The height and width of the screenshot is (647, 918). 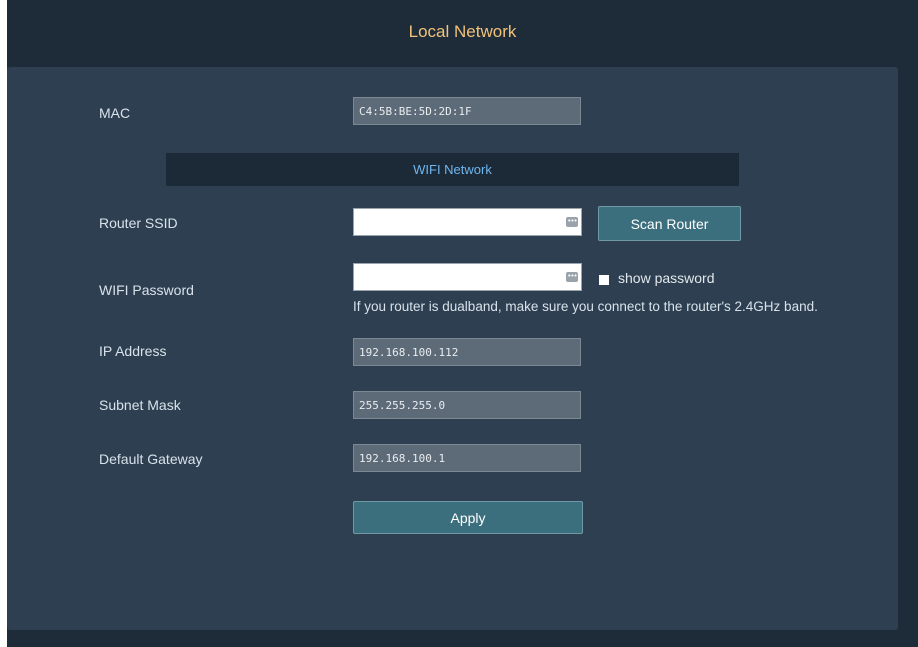 I want to click on page-title: Local Network, so click(x=462, y=31).